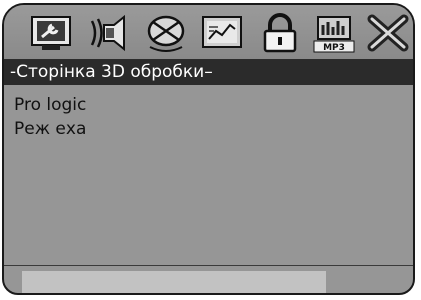 This screenshot has height=300, width=421. What do you see at coordinates (50, 129) in the screenshot?
I see `option-echo-mode: Реж еха` at bounding box center [50, 129].